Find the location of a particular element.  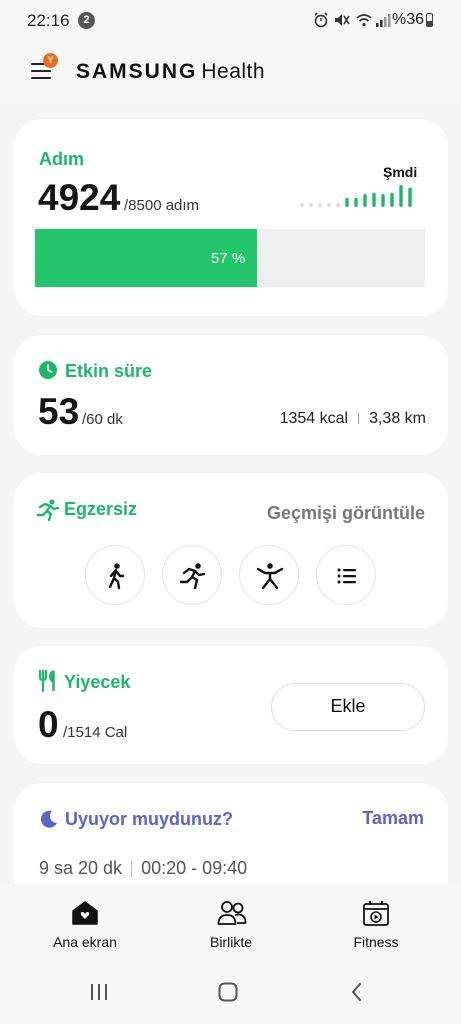

walking-button is located at coordinates (115, 575).